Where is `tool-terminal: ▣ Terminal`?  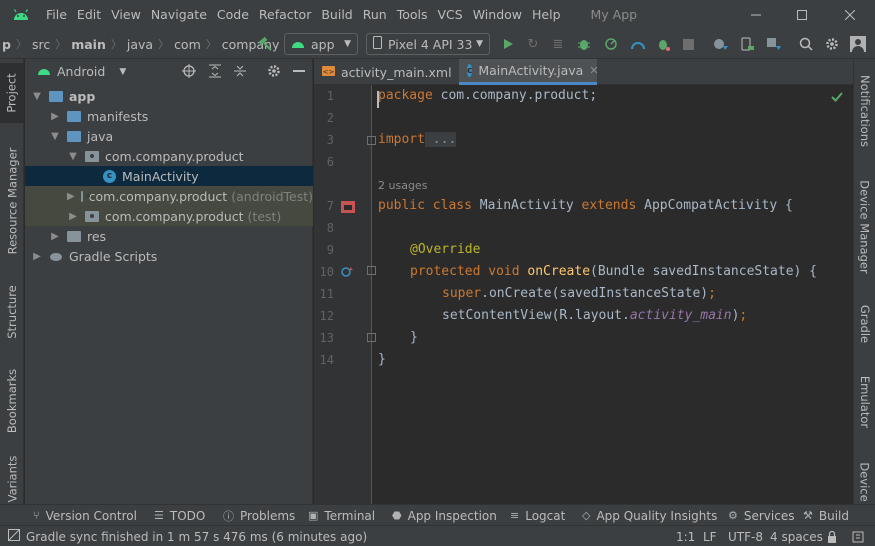
tool-terminal: ▣ Terminal is located at coordinates (341, 515).